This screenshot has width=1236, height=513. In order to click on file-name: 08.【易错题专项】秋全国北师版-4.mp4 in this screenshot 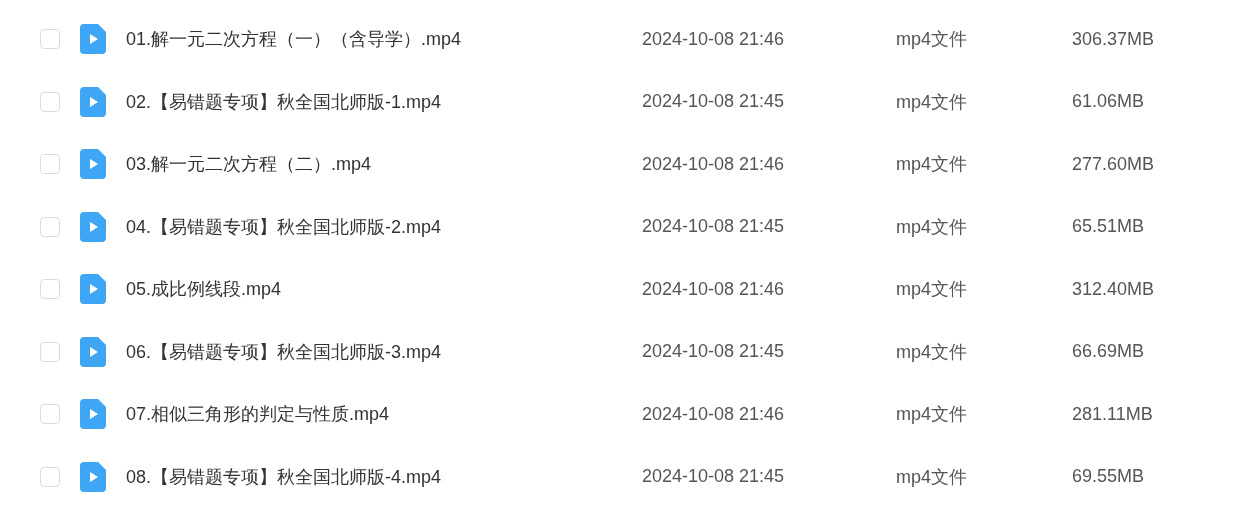, I will do `click(374, 476)`.